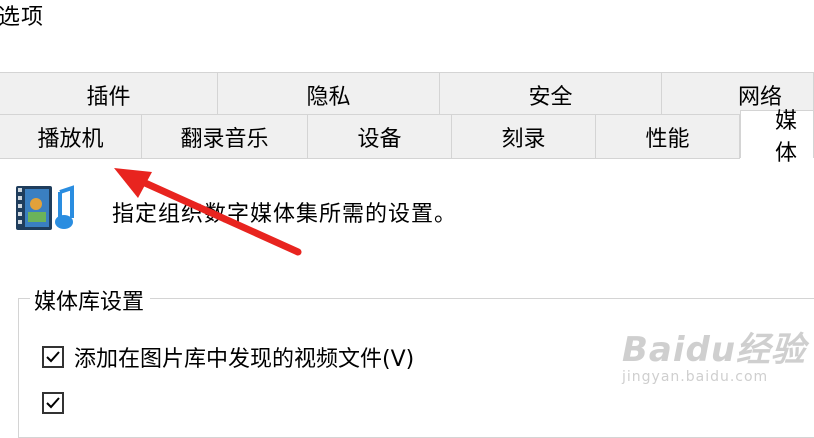  Describe the element at coordinates (90, 300) in the screenshot. I see `group-title: 媒体库设置` at that location.